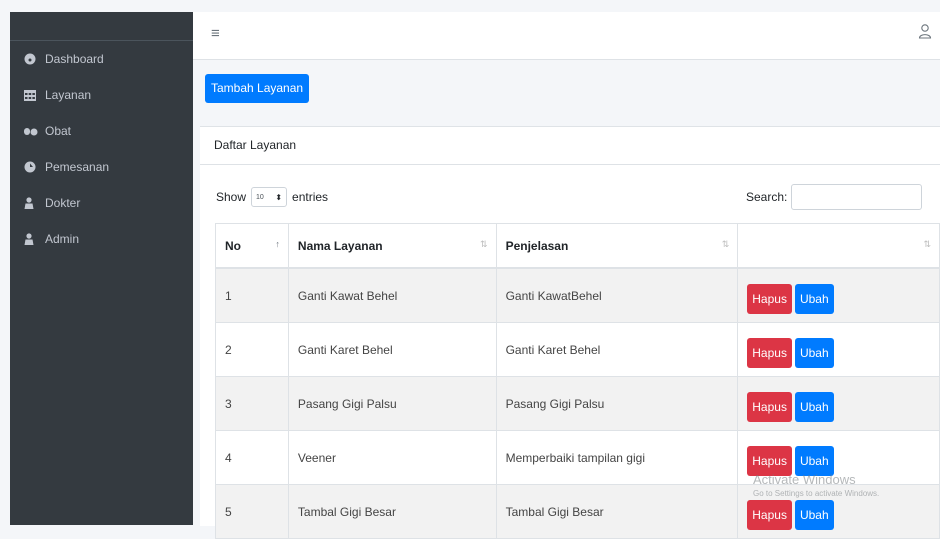  What do you see at coordinates (617, 295) in the screenshot?
I see `cell-penjelasan: Ganti KawatBehel` at bounding box center [617, 295].